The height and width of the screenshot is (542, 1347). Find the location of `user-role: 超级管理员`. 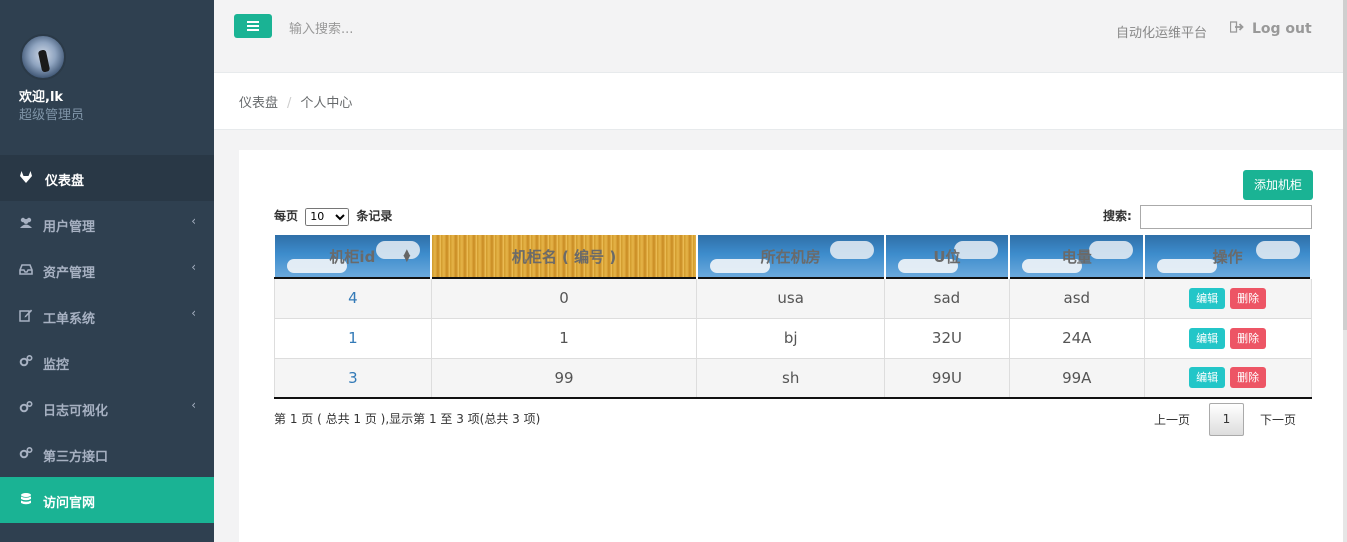

user-role: 超级管理员 is located at coordinates (52, 115).